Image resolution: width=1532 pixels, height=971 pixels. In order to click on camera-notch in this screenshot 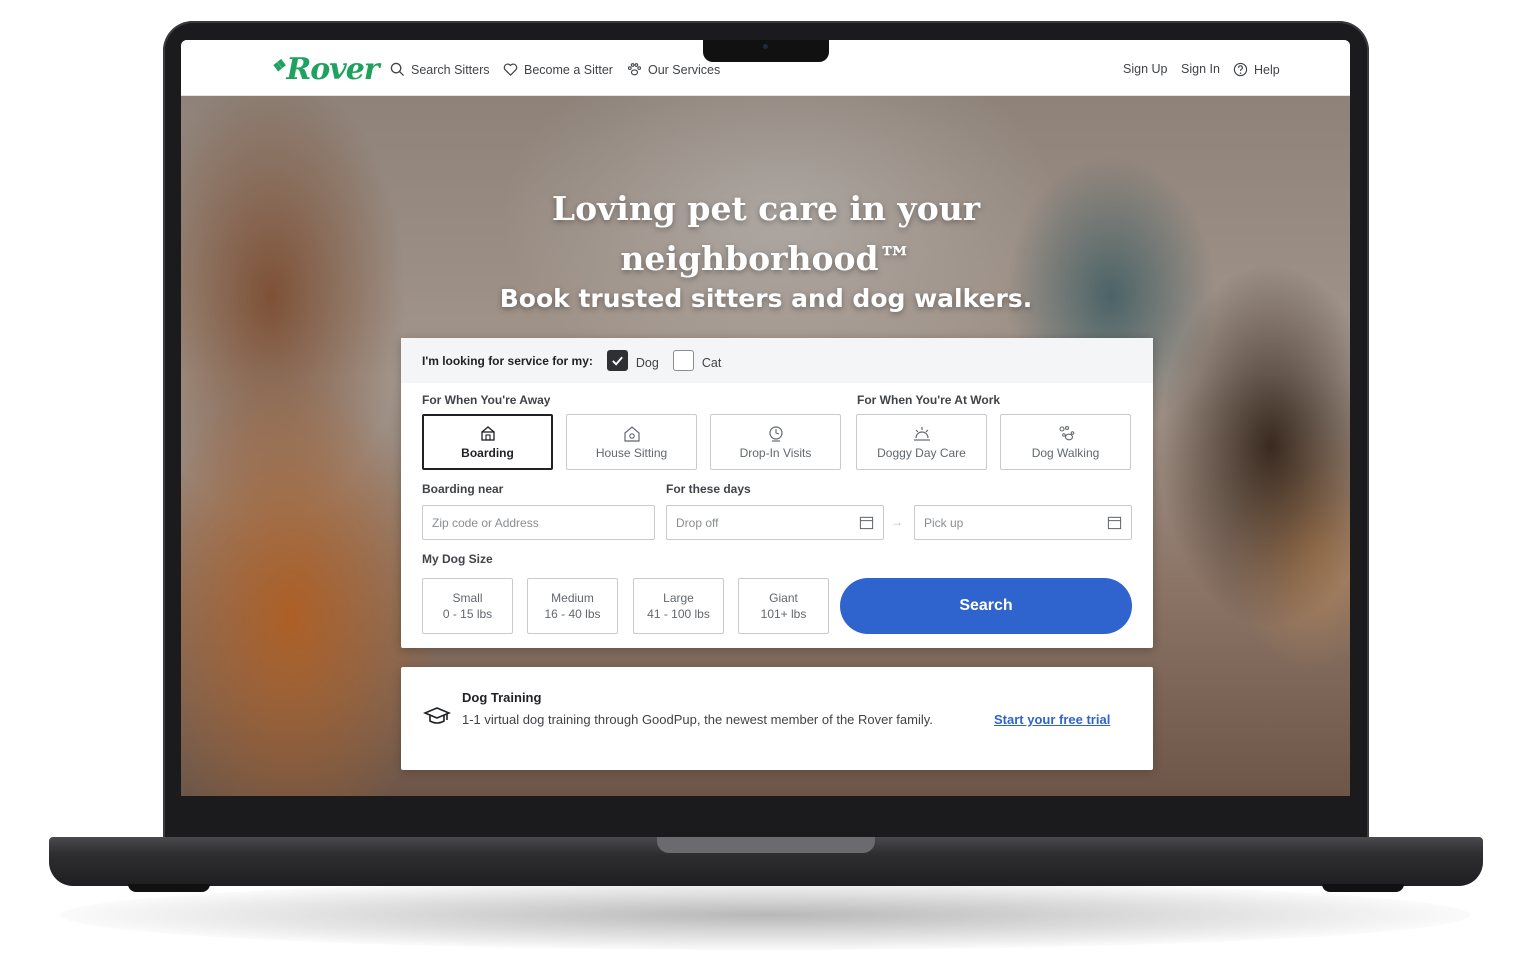, I will do `click(766, 51)`.